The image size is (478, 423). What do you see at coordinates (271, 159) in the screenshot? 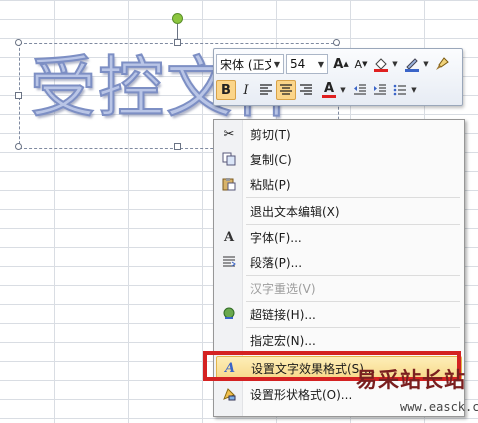
I see `menu-item-label: 复制(C)` at bounding box center [271, 159].